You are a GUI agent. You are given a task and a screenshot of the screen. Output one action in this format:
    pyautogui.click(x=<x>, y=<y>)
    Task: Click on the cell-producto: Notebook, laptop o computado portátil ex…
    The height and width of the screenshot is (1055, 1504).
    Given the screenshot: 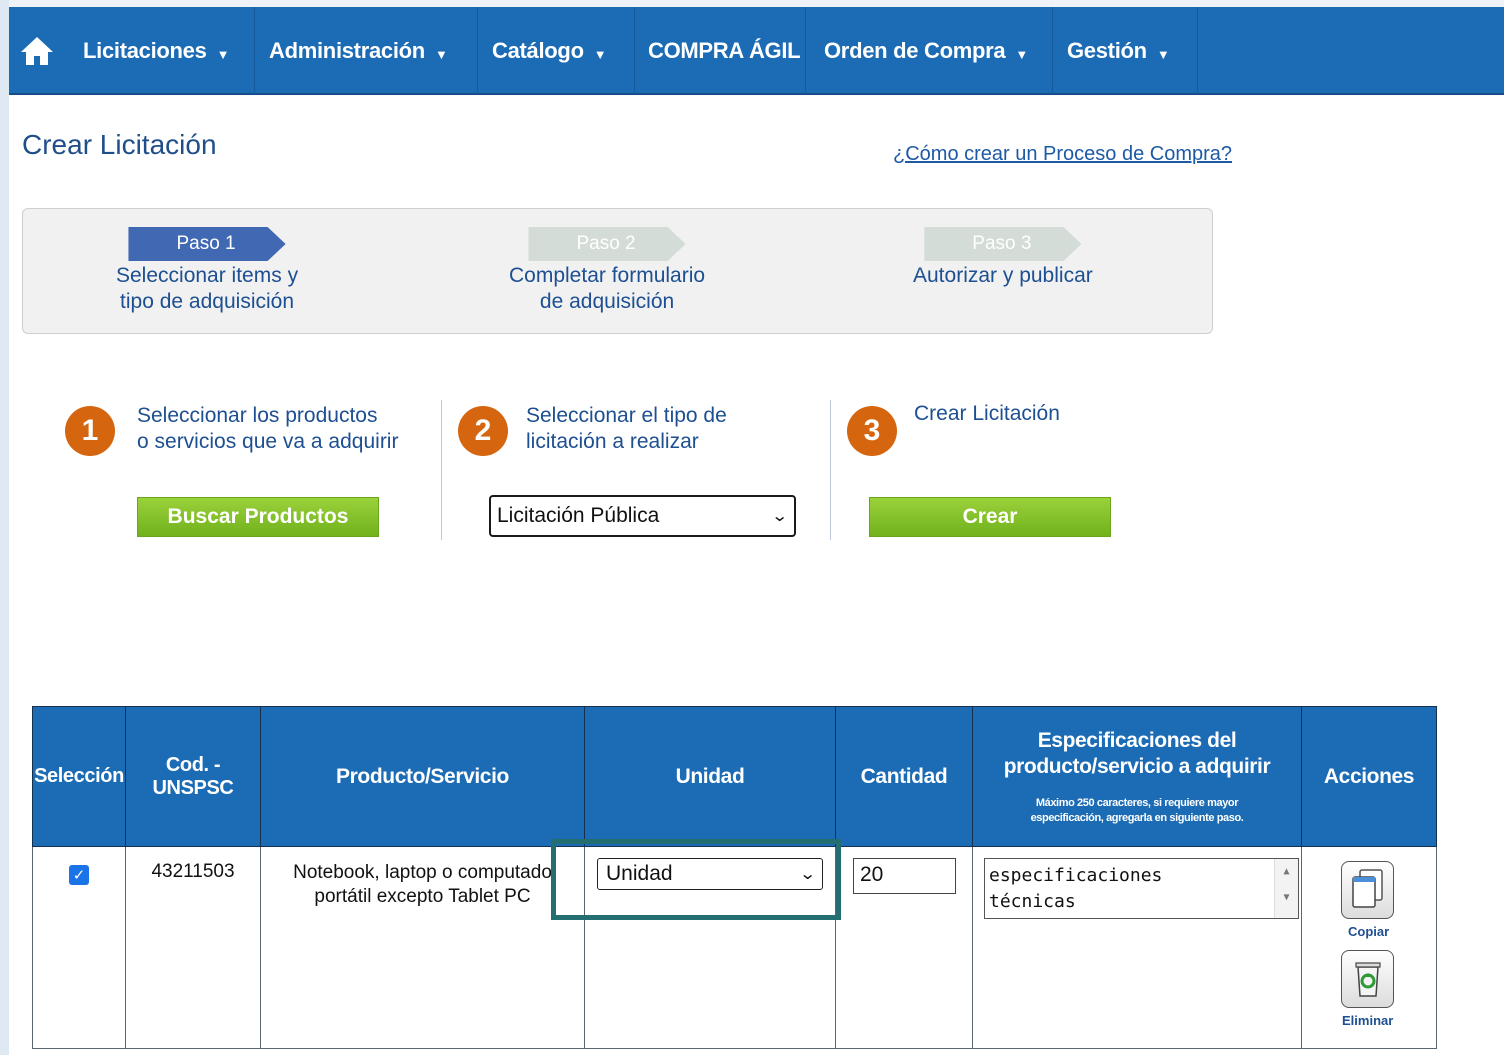 What is the action you would take?
    pyautogui.click(x=422, y=947)
    